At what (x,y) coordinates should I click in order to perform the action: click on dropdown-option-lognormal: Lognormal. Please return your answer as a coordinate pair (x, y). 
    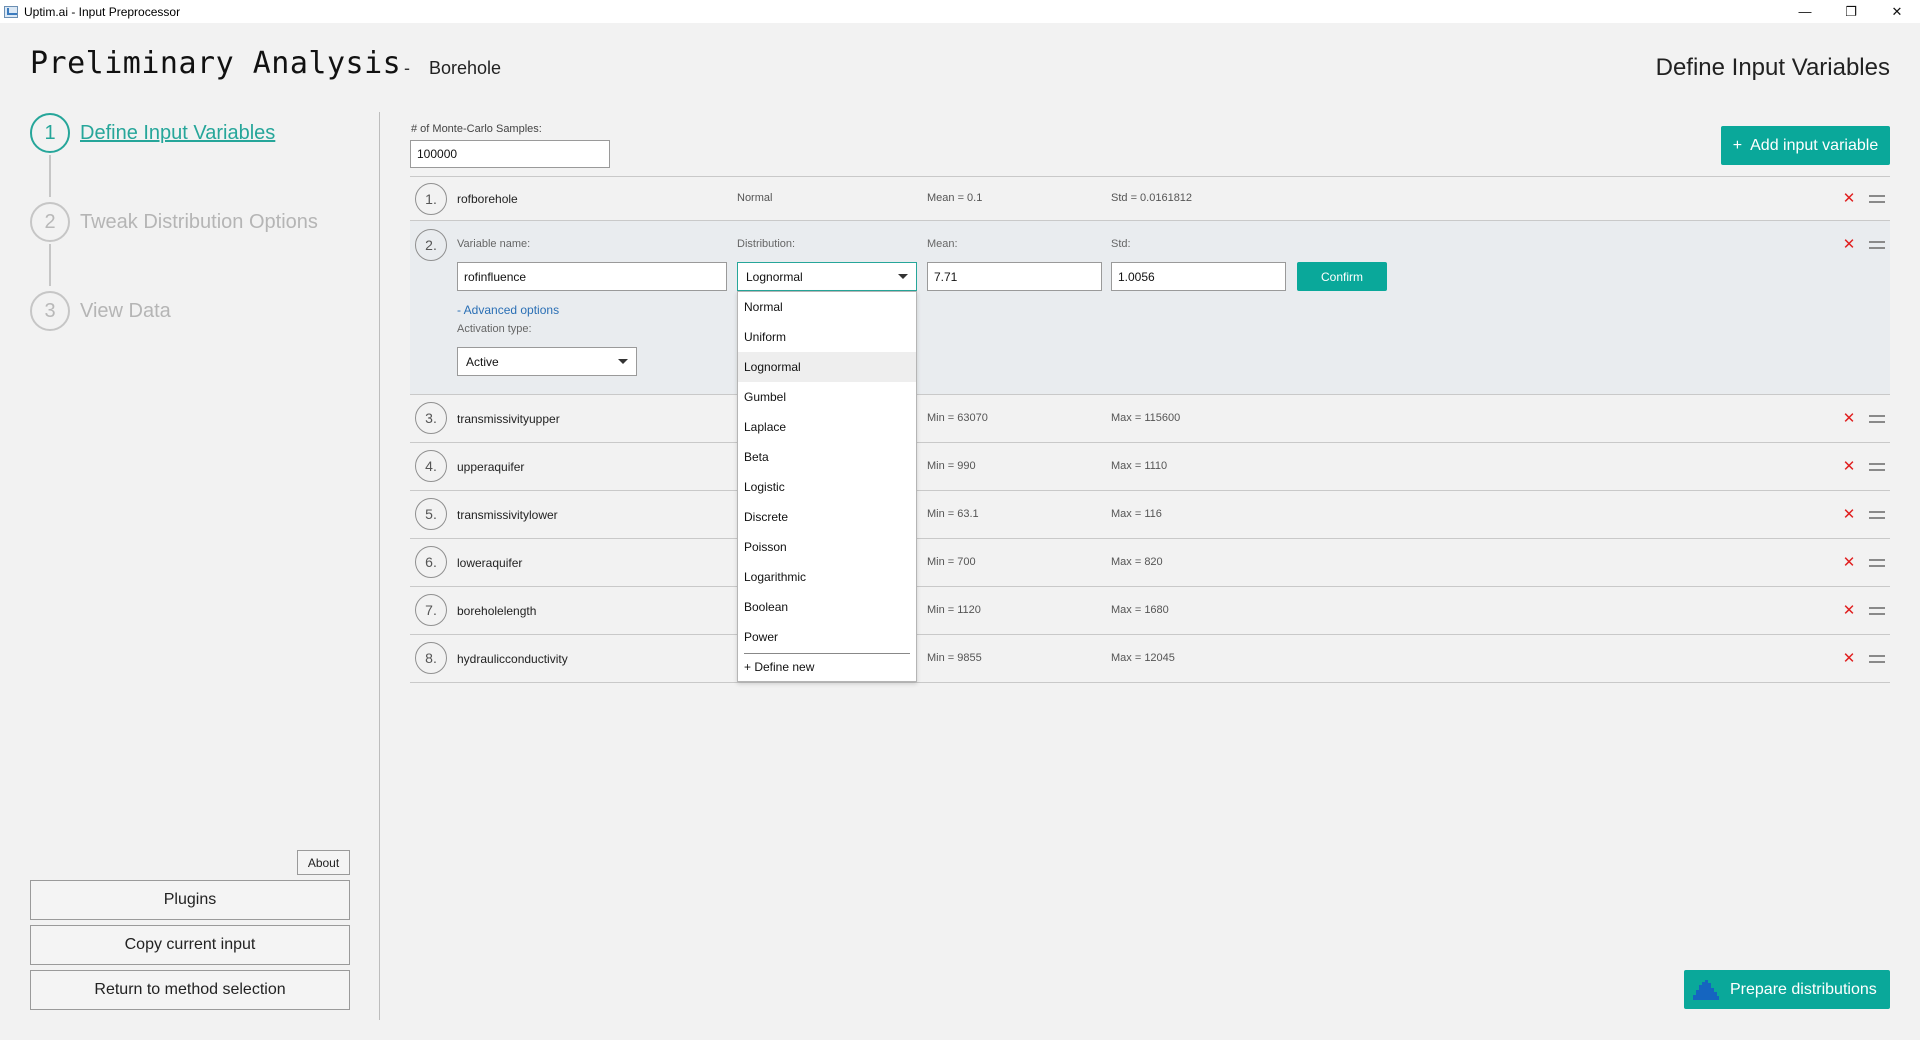
    Looking at the image, I should click on (827, 367).